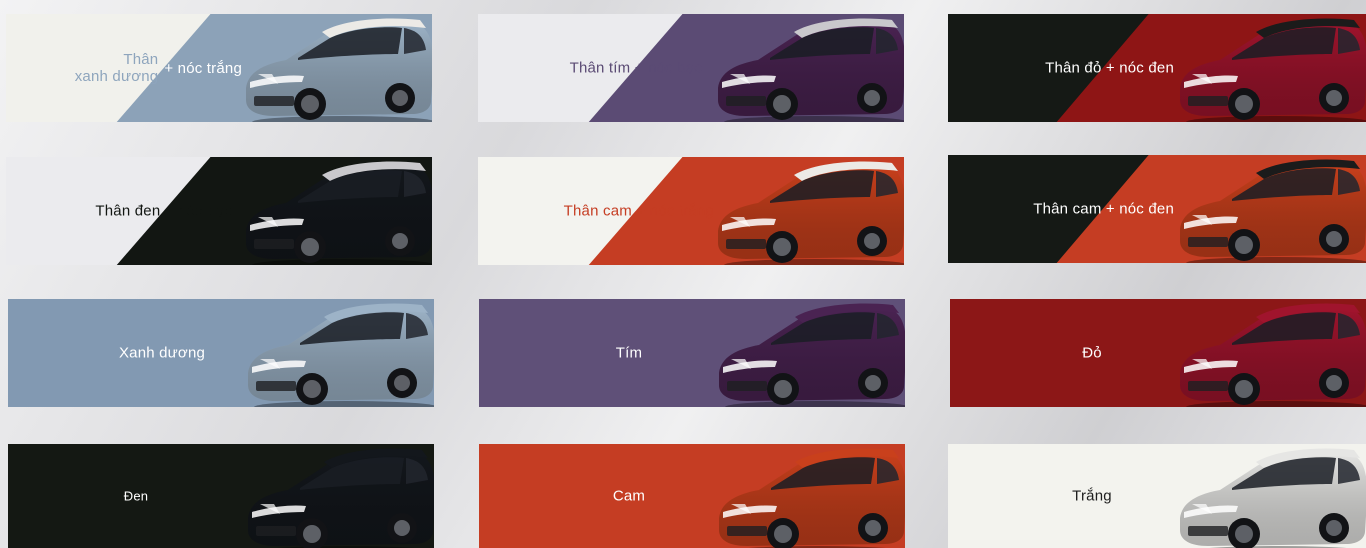 The image size is (1366, 548). What do you see at coordinates (629, 496) in the screenshot?
I see `color-label: Cam` at bounding box center [629, 496].